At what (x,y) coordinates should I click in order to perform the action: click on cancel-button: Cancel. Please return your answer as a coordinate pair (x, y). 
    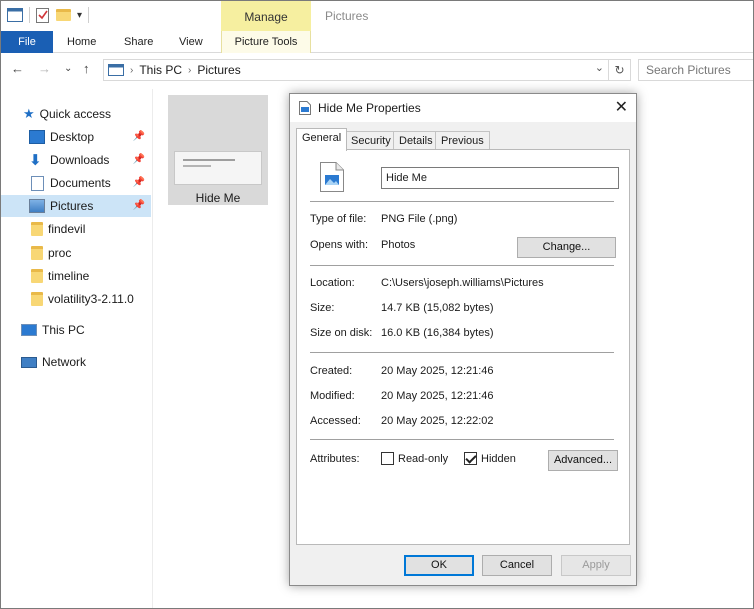
    Looking at the image, I should click on (517, 565).